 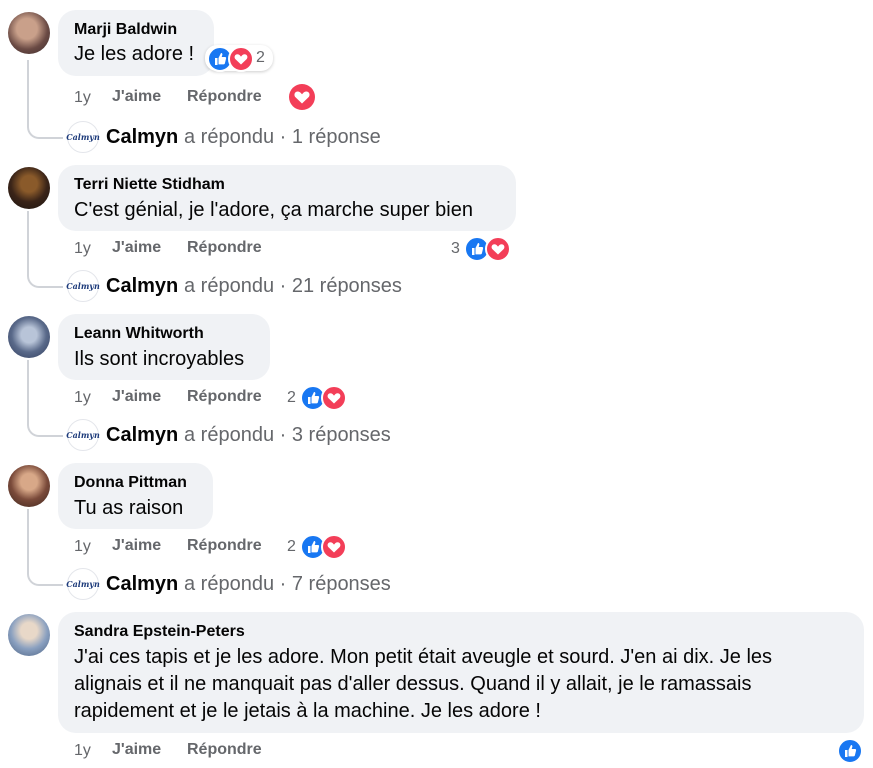 What do you see at coordinates (125, 30) in the screenshot?
I see `comment-author: Marji Baldwin` at bounding box center [125, 30].